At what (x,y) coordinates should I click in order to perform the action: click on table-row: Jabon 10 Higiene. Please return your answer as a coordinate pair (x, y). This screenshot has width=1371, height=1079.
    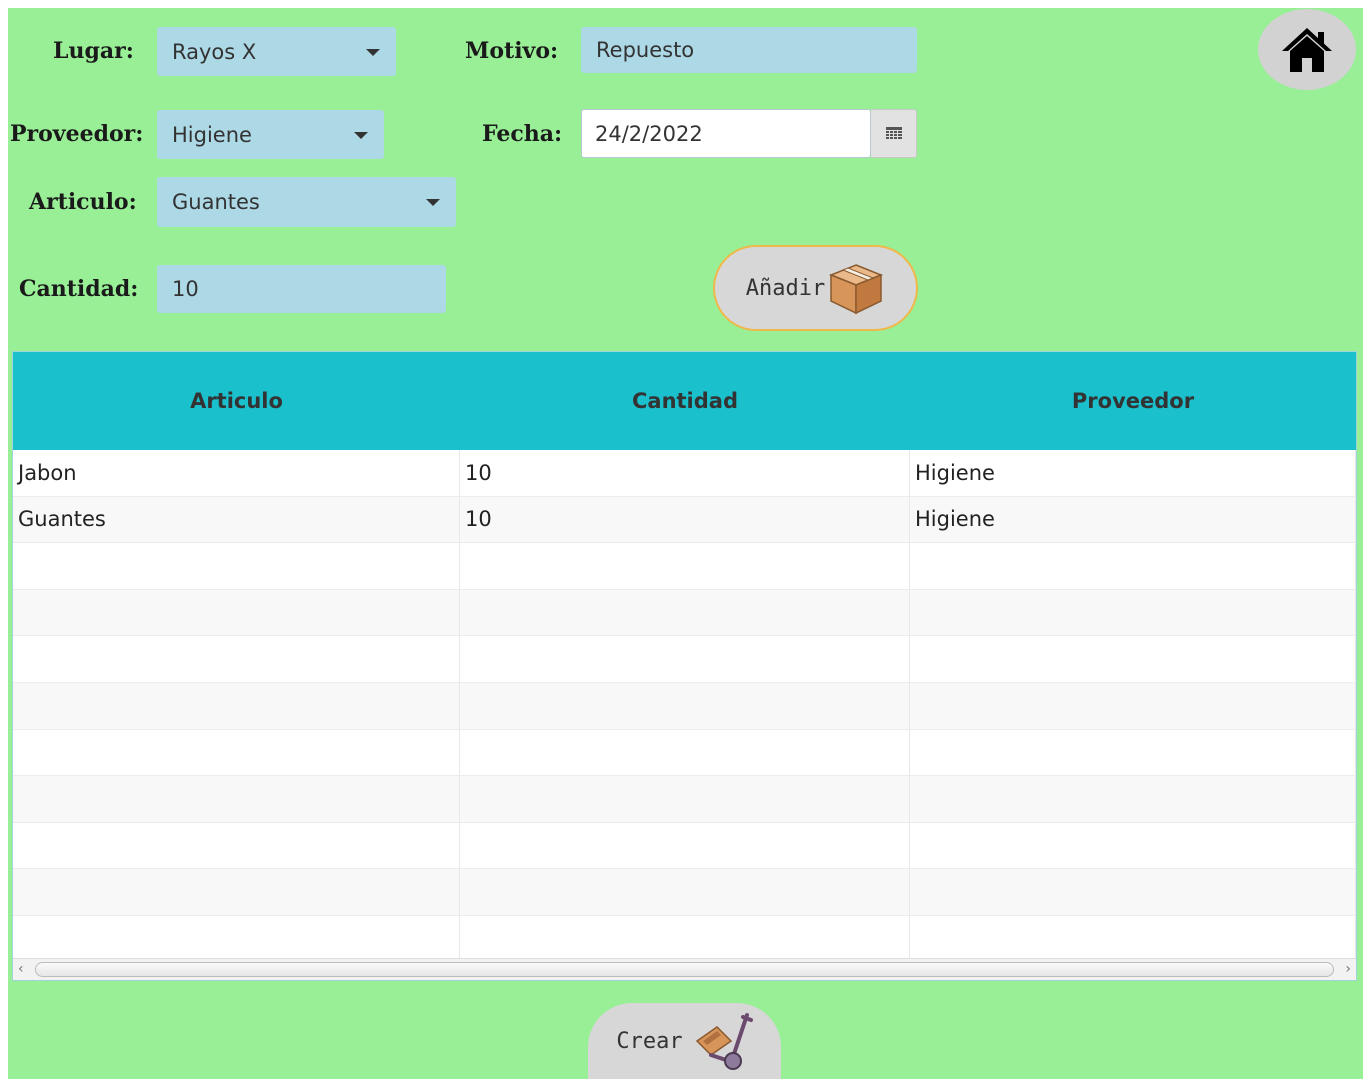
    Looking at the image, I should click on (684, 473).